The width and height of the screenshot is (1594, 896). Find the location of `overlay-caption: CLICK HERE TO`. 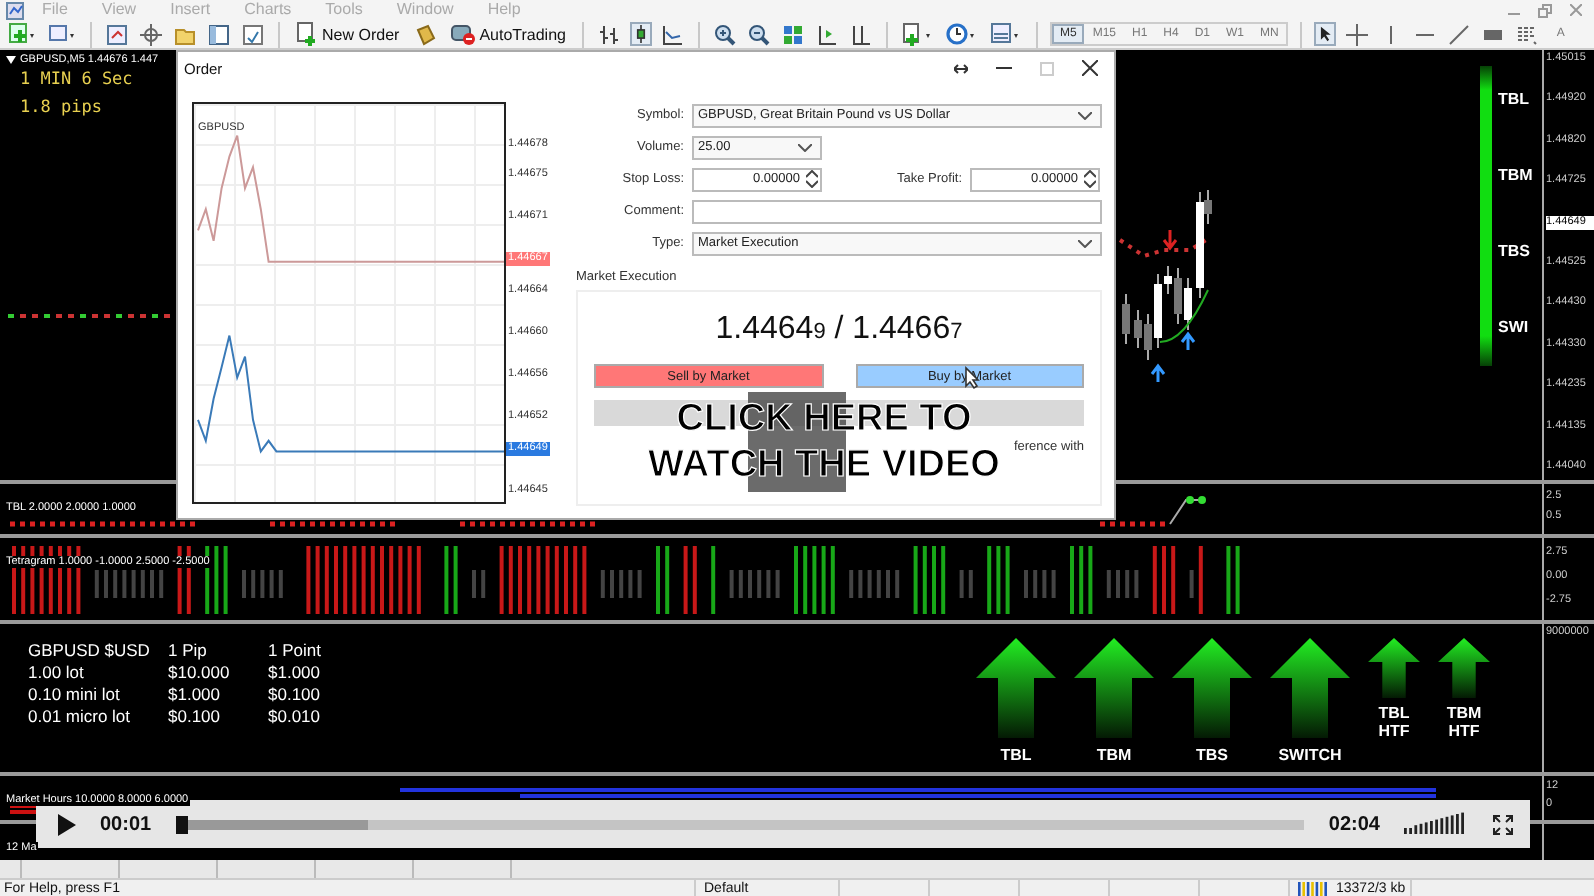

overlay-caption: CLICK HERE TO is located at coordinates (824, 419).